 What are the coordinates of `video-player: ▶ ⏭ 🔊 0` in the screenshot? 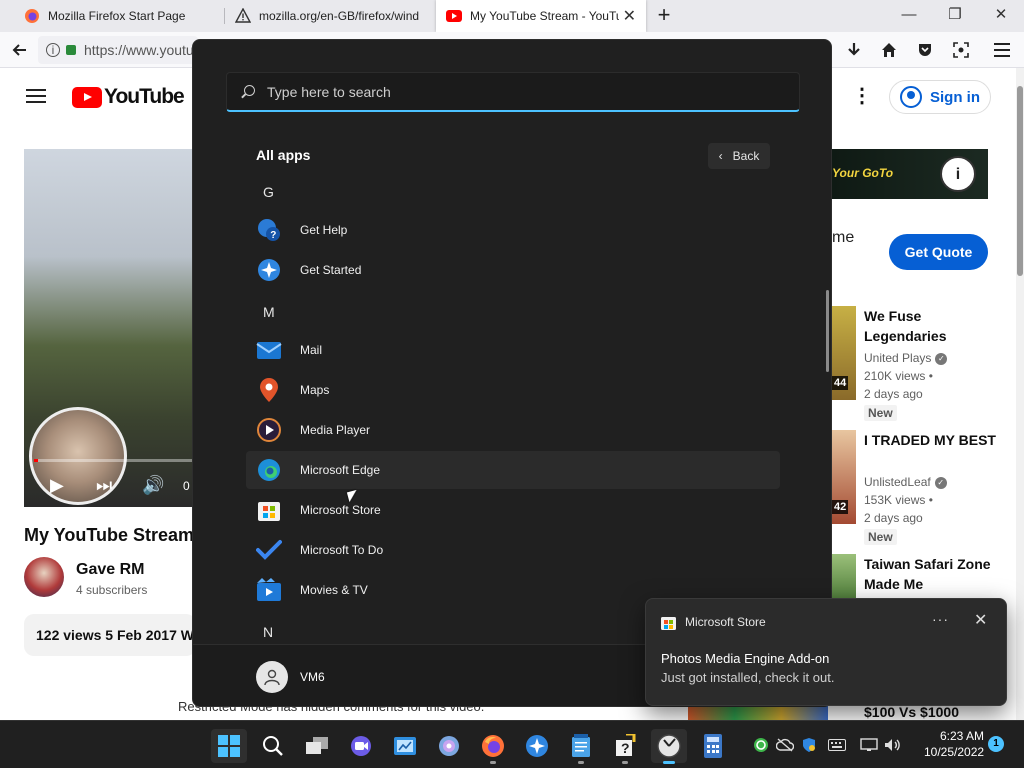 It's located at (112, 328).